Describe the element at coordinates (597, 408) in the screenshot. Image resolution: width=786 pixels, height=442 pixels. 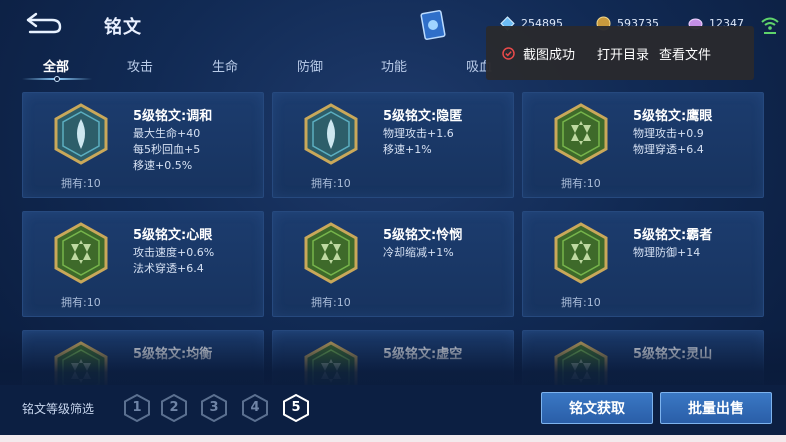
I see `acquire-runes-button: 铭文获取` at that location.